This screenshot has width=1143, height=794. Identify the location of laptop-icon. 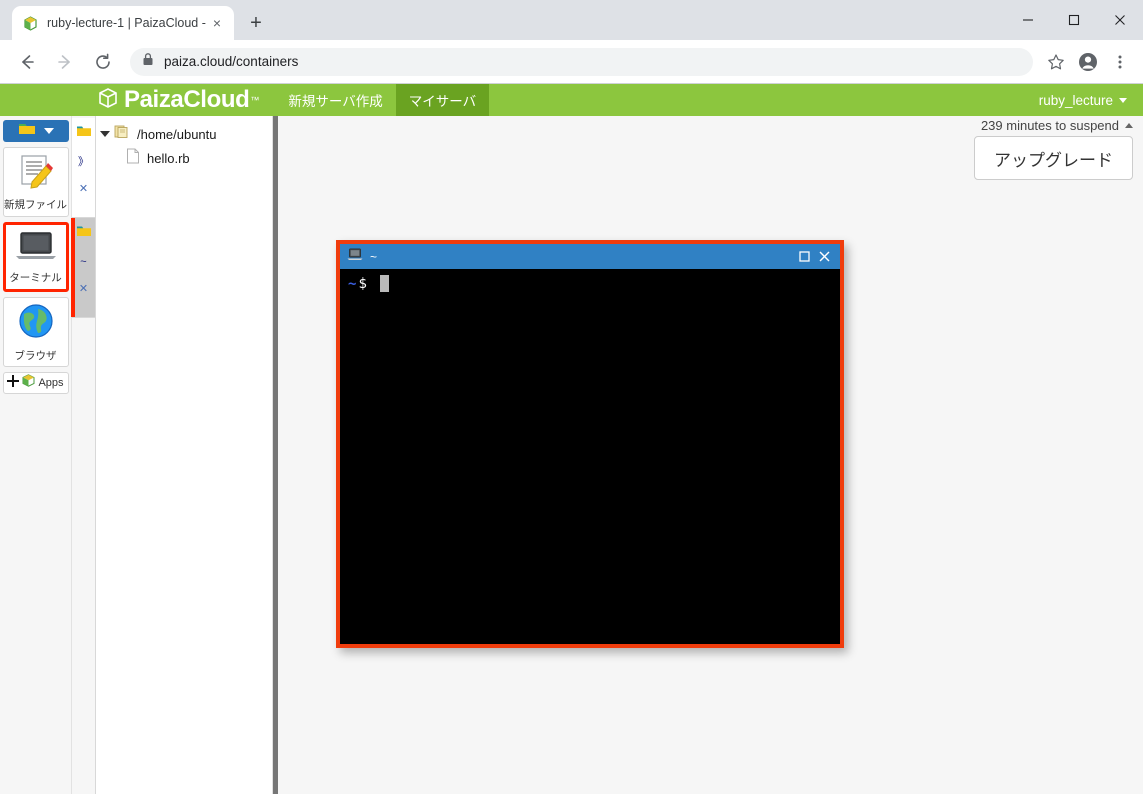
(355, 257).